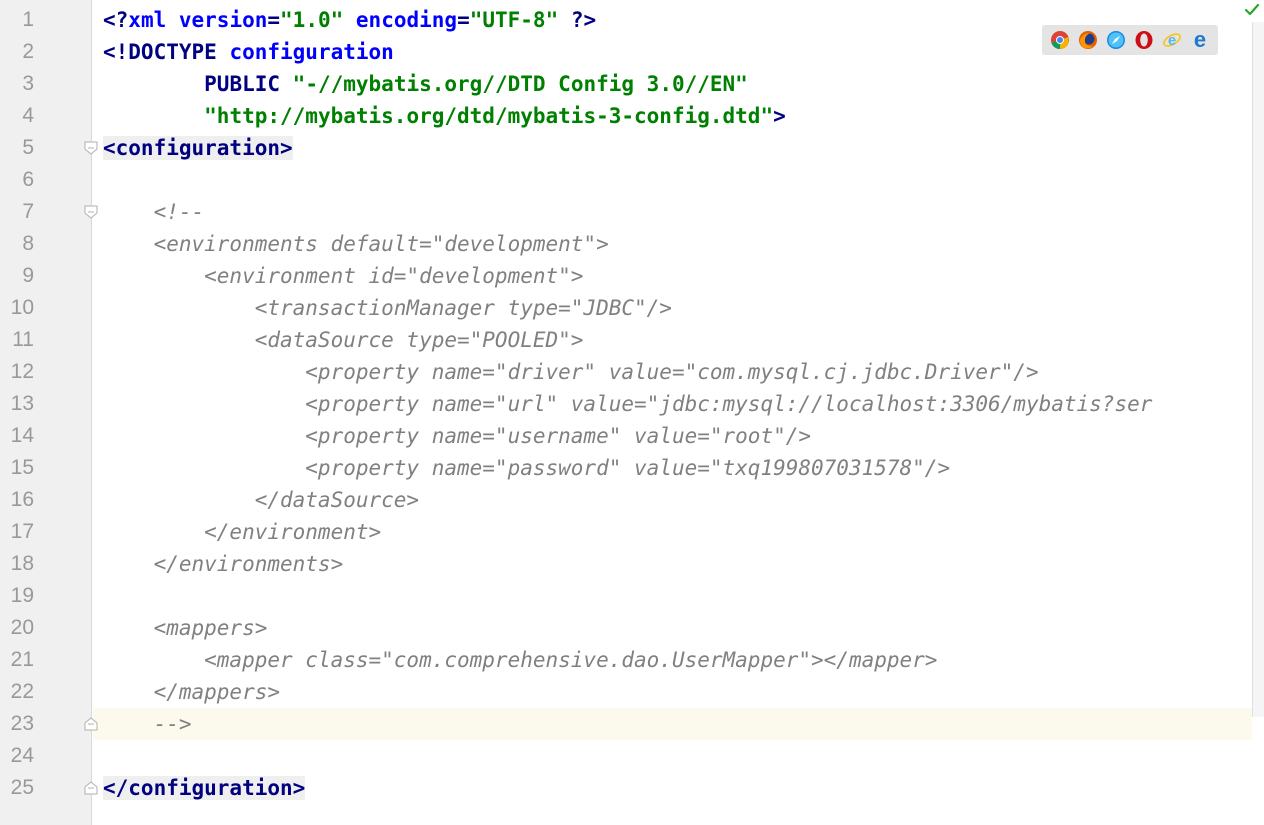  I want to click on check-icon, so click(1252, 9).